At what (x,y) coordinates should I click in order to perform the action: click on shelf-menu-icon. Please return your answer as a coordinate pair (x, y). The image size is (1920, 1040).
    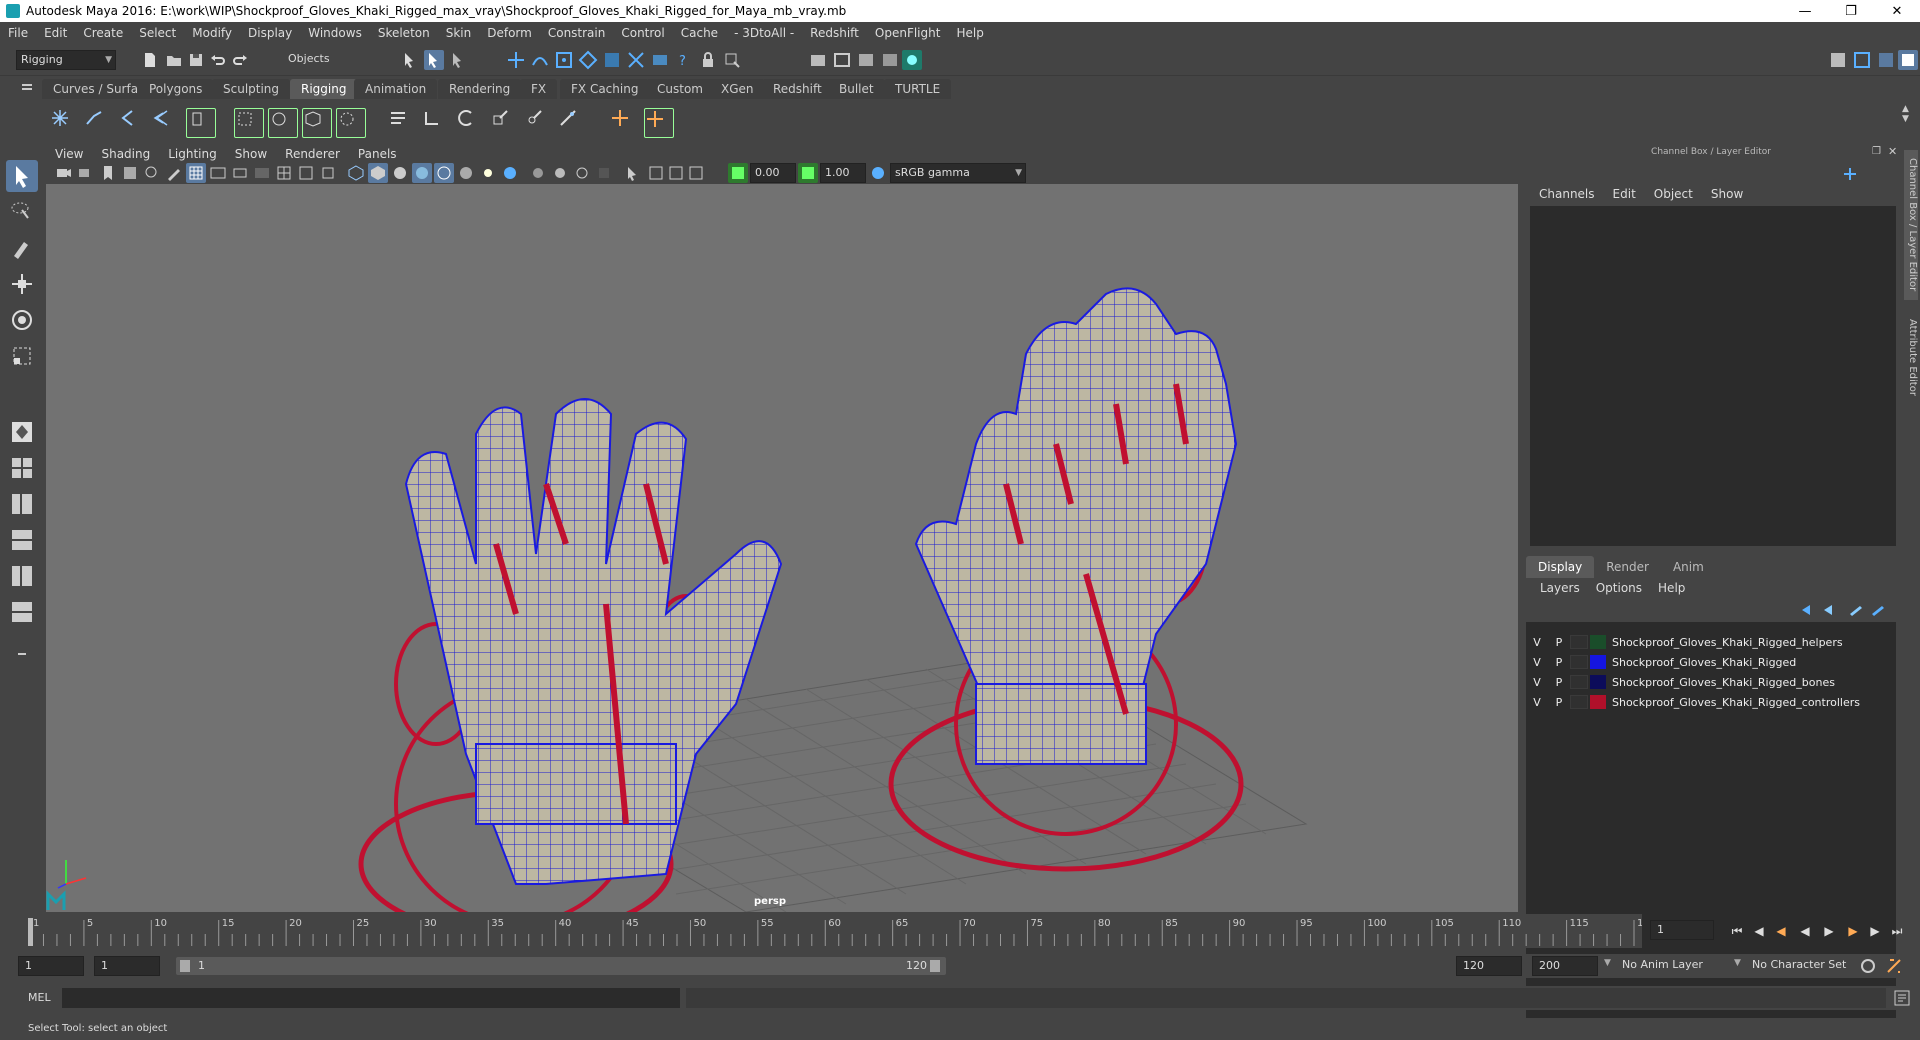
    Looking at the image, I should click on (27, 85).